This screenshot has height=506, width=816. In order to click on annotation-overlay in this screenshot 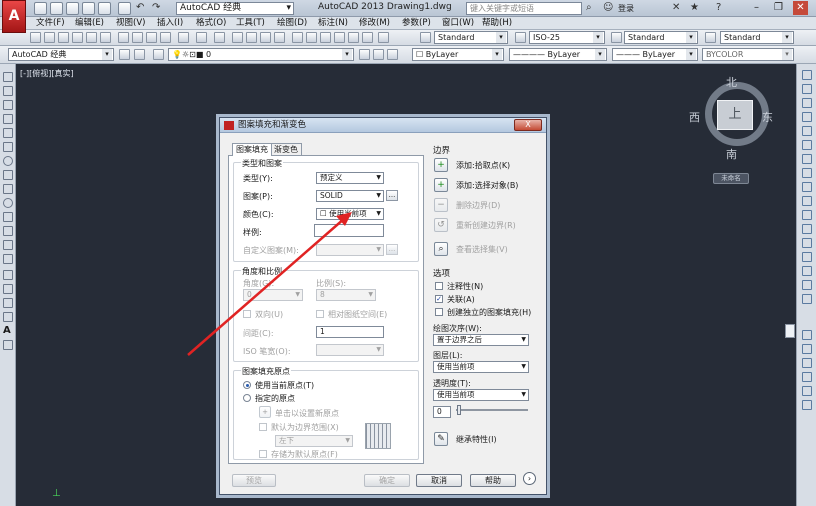, I will do `click(269, 284)`.